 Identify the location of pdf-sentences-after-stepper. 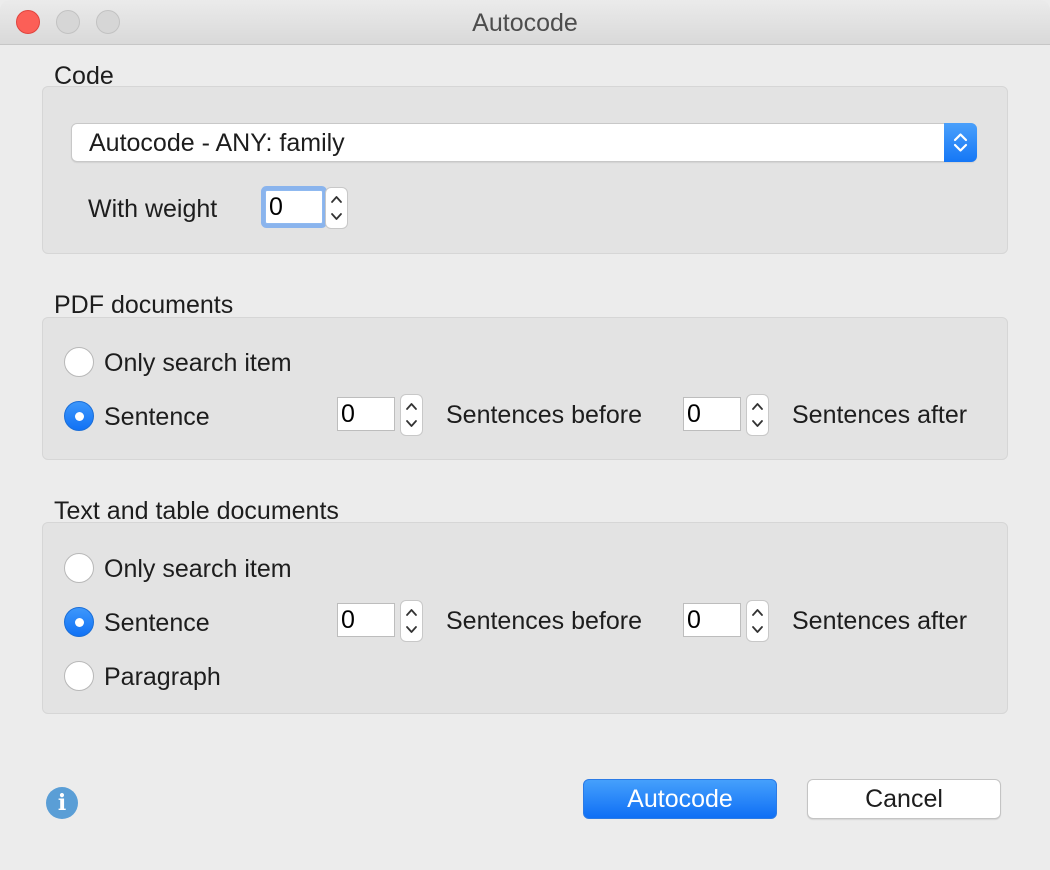
(757, 415).